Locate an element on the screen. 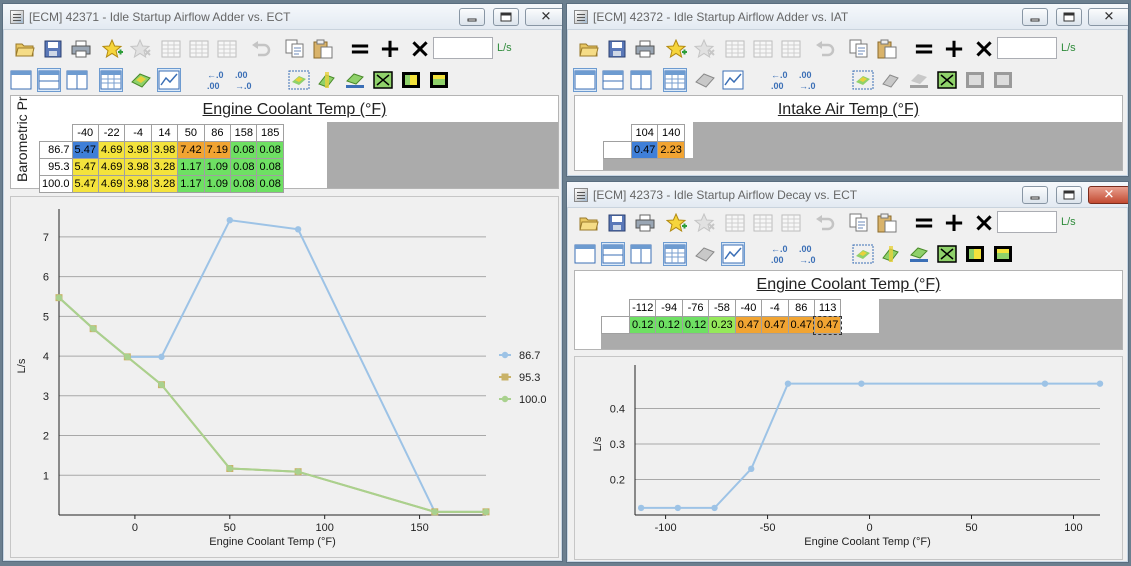 This screenshot has width=1131, height=566. select-col-dim-button is located at coordinates (891, 80).